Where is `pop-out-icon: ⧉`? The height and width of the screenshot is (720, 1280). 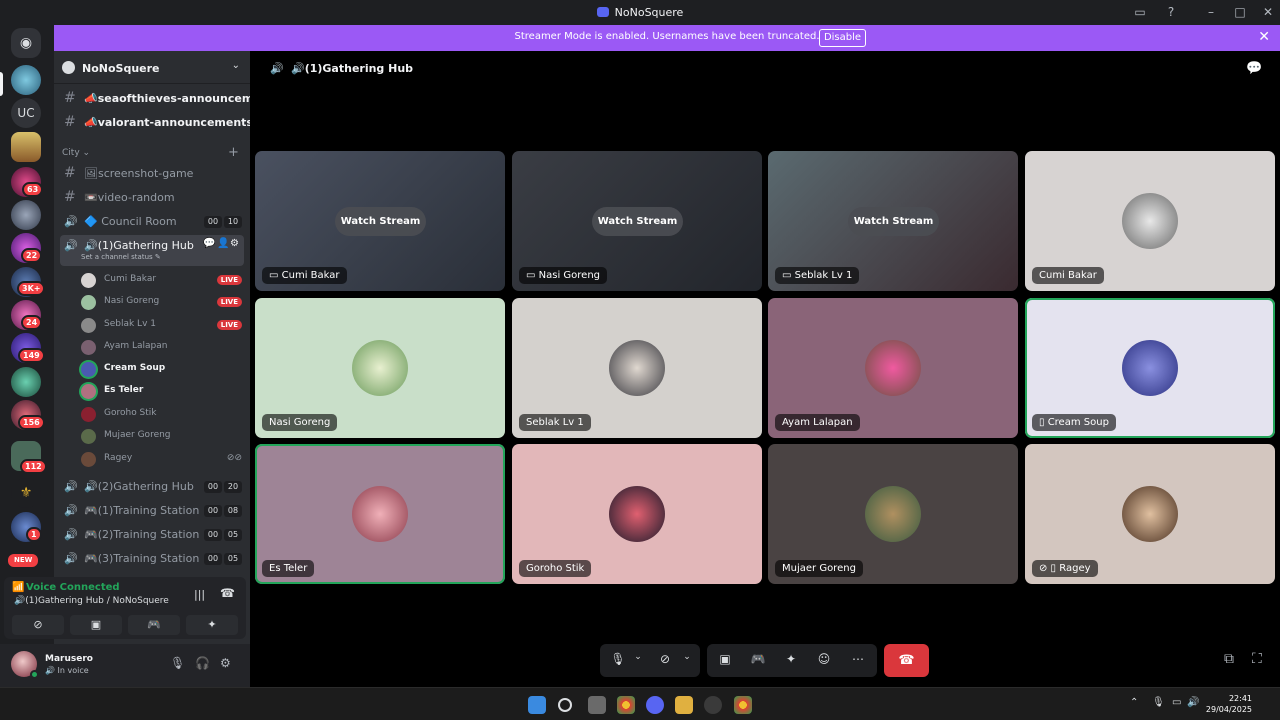
pop-out-icon: ⧉ is located at coordinates (1229, 659).